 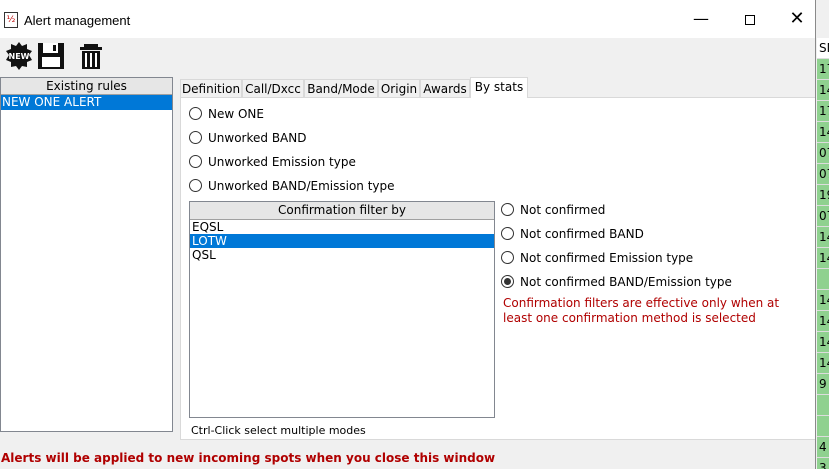 What do you see at coordinates (607, 258) in the screenshot?
I see `radio-label: Not confirmed Emission type` at bounding box center [607, 258].